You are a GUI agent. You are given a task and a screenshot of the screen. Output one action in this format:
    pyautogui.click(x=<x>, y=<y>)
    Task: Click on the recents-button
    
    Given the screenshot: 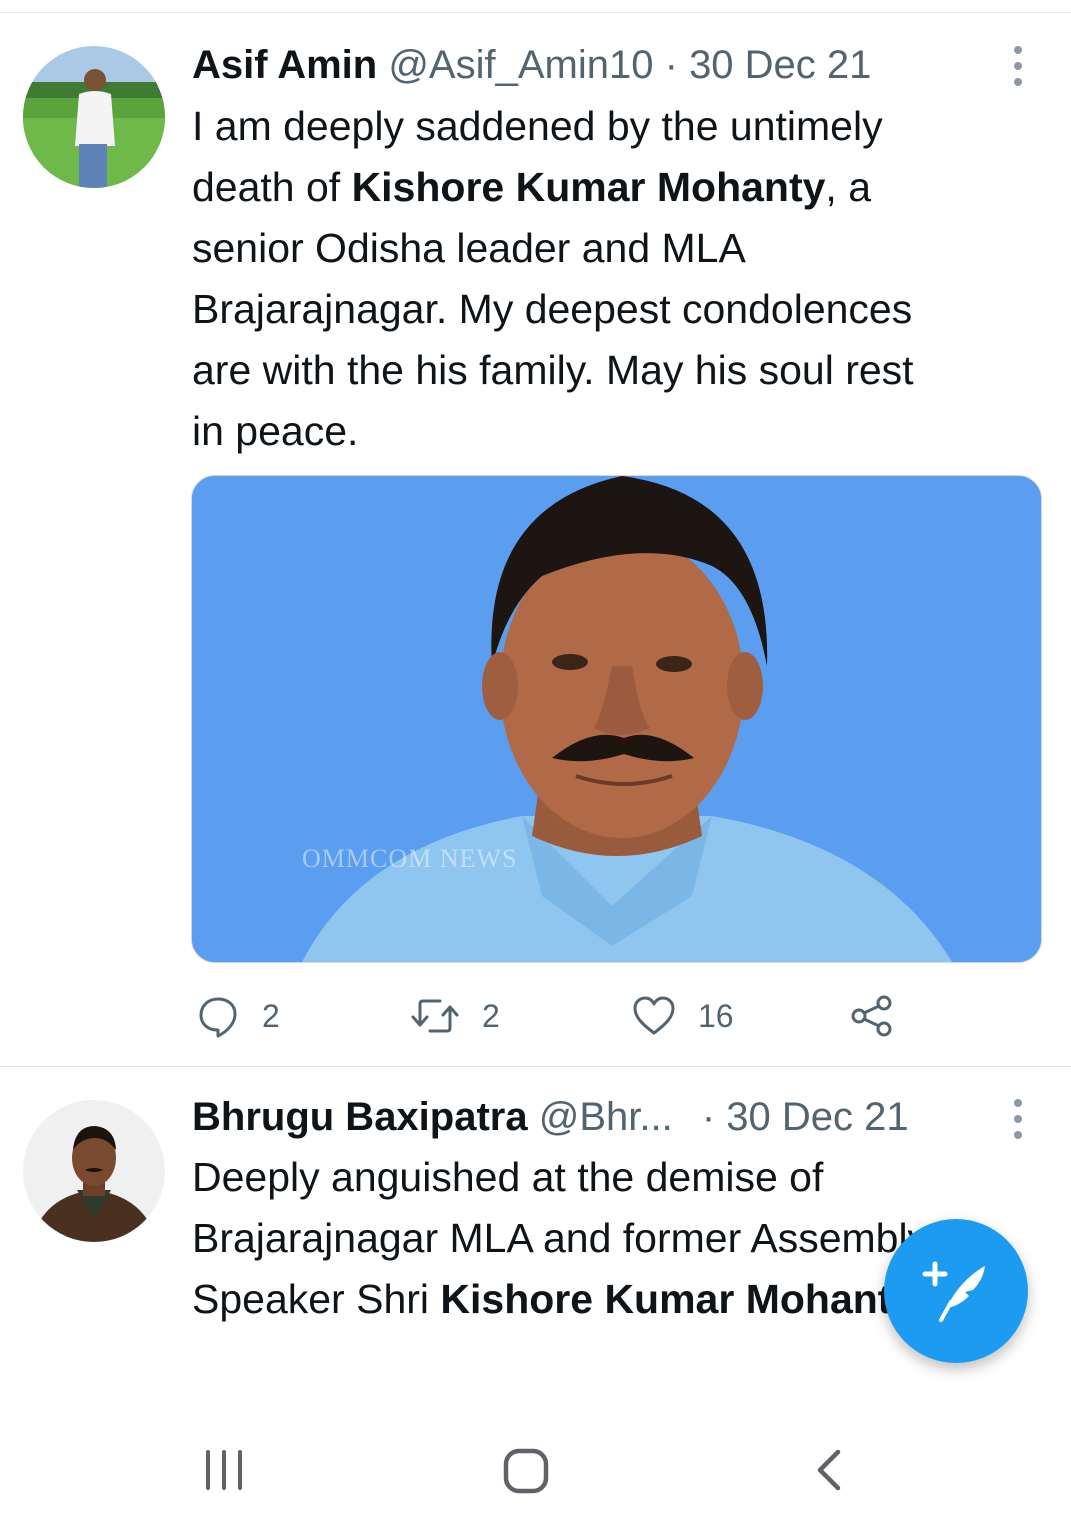 What is the action you would take?
    pyautogui.click(x=224, y=1472)
    